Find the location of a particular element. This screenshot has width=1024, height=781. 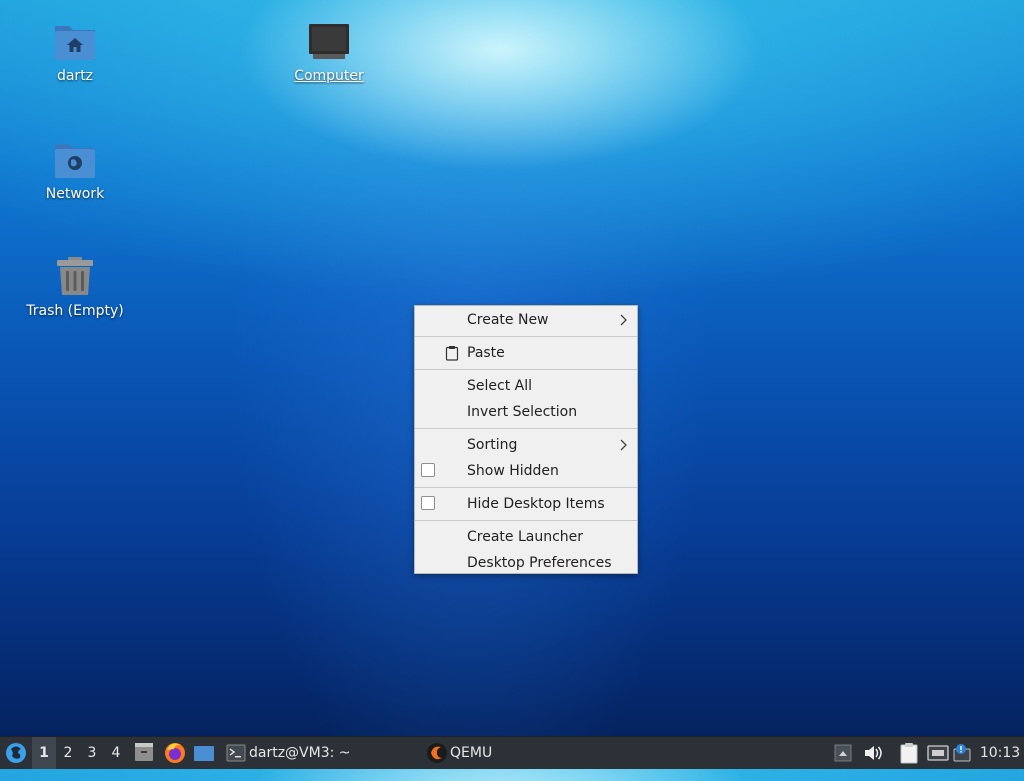

workspace-3: 3 is located at coordinates (92, 753).